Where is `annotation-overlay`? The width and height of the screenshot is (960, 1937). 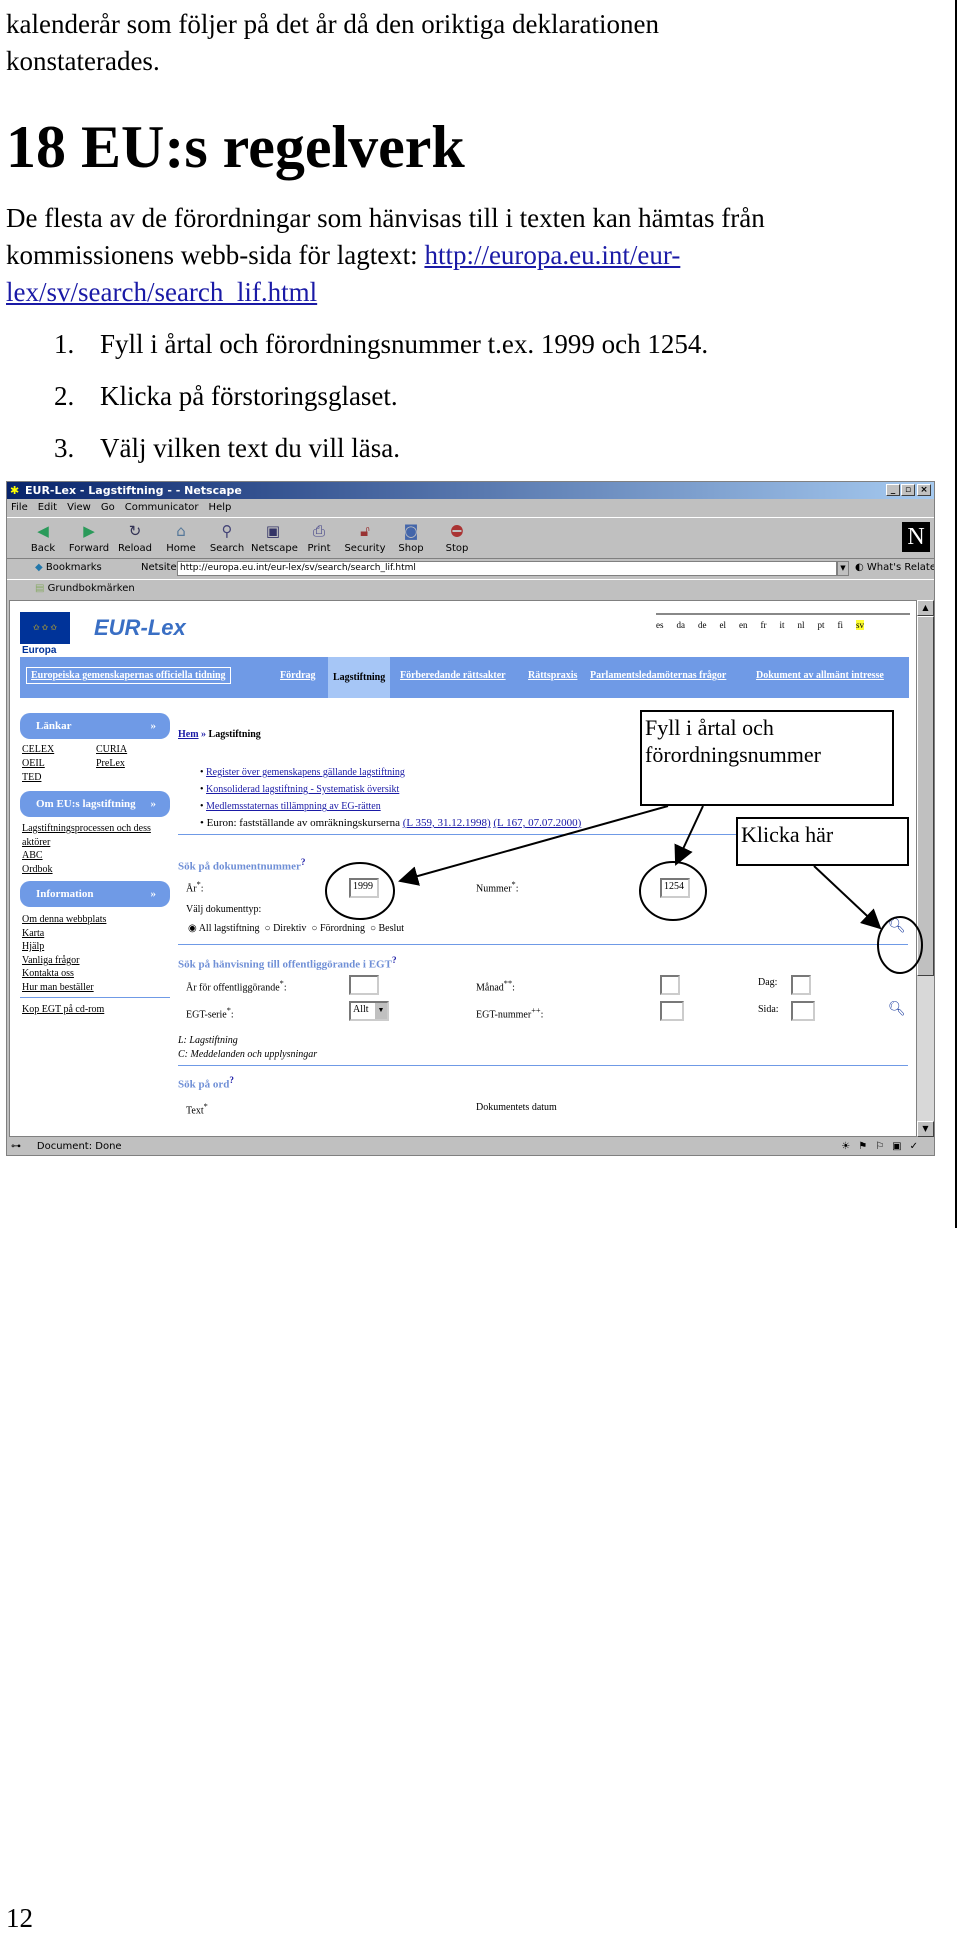
annotation-overlay is located at coordinates (624, 889).